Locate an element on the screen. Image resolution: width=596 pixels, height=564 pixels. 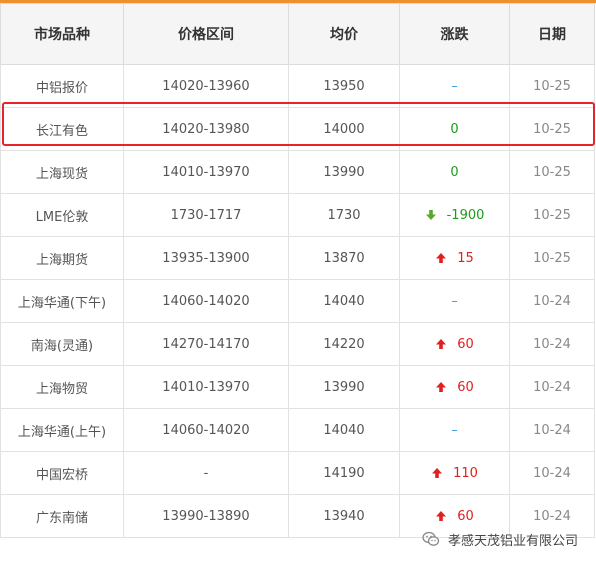
watermark: 孝感天茂铝业有限公司 is located at coordinates (500, 539).